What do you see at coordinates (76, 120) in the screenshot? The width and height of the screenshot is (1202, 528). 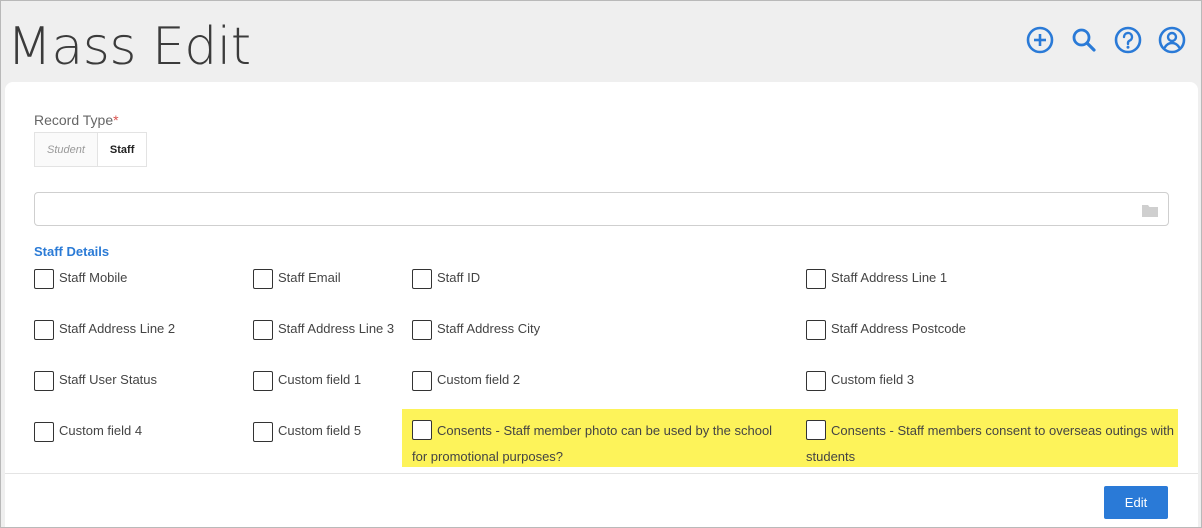 I see `record-type-label: Record Type*` at bounding box center [76, 120].